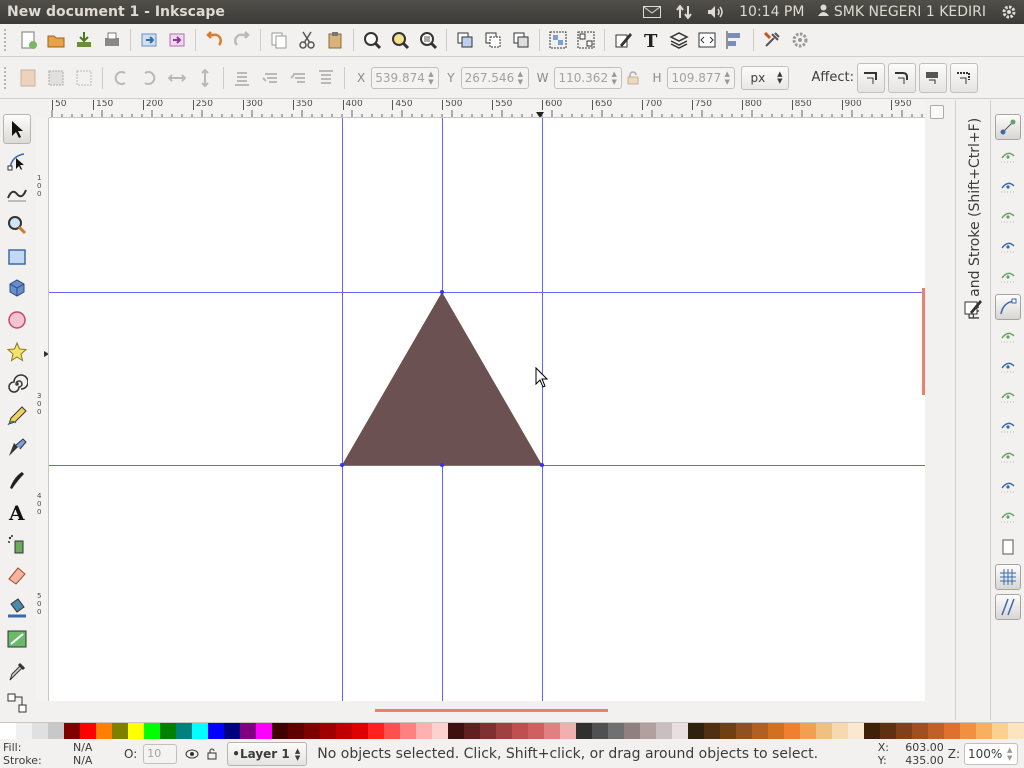  What do you see at coordinates (84, 78) in the screenshot?
I see `deselect-icon` at bounding box center [84, 78].